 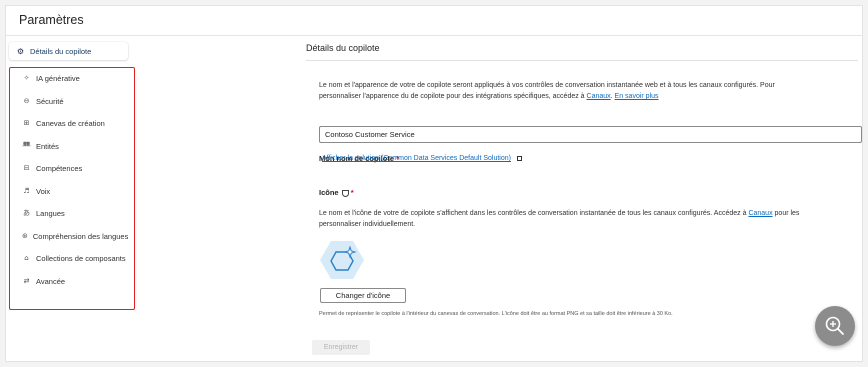 What do you see at coordinates (367, 224) in the screenshot?
I see `icon-desc-line-2: personnaliser individuellement.` at bounding box center [367, 224].